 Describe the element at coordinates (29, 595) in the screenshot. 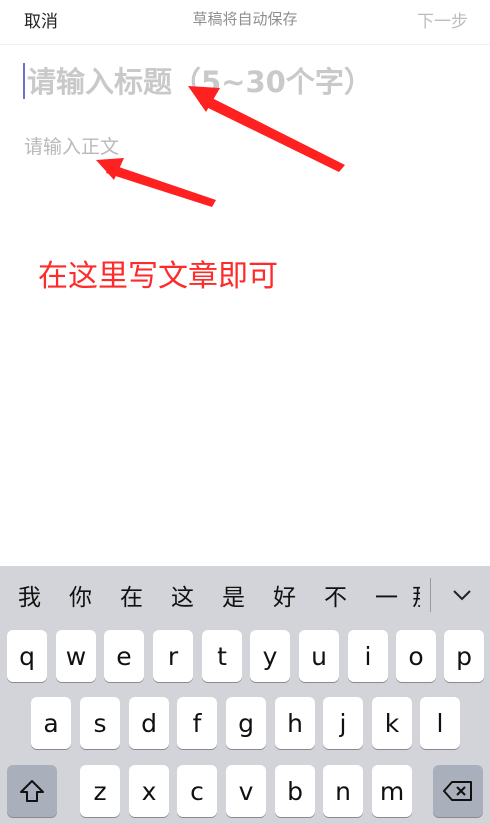

I see `candidate-word: 我` at that location.